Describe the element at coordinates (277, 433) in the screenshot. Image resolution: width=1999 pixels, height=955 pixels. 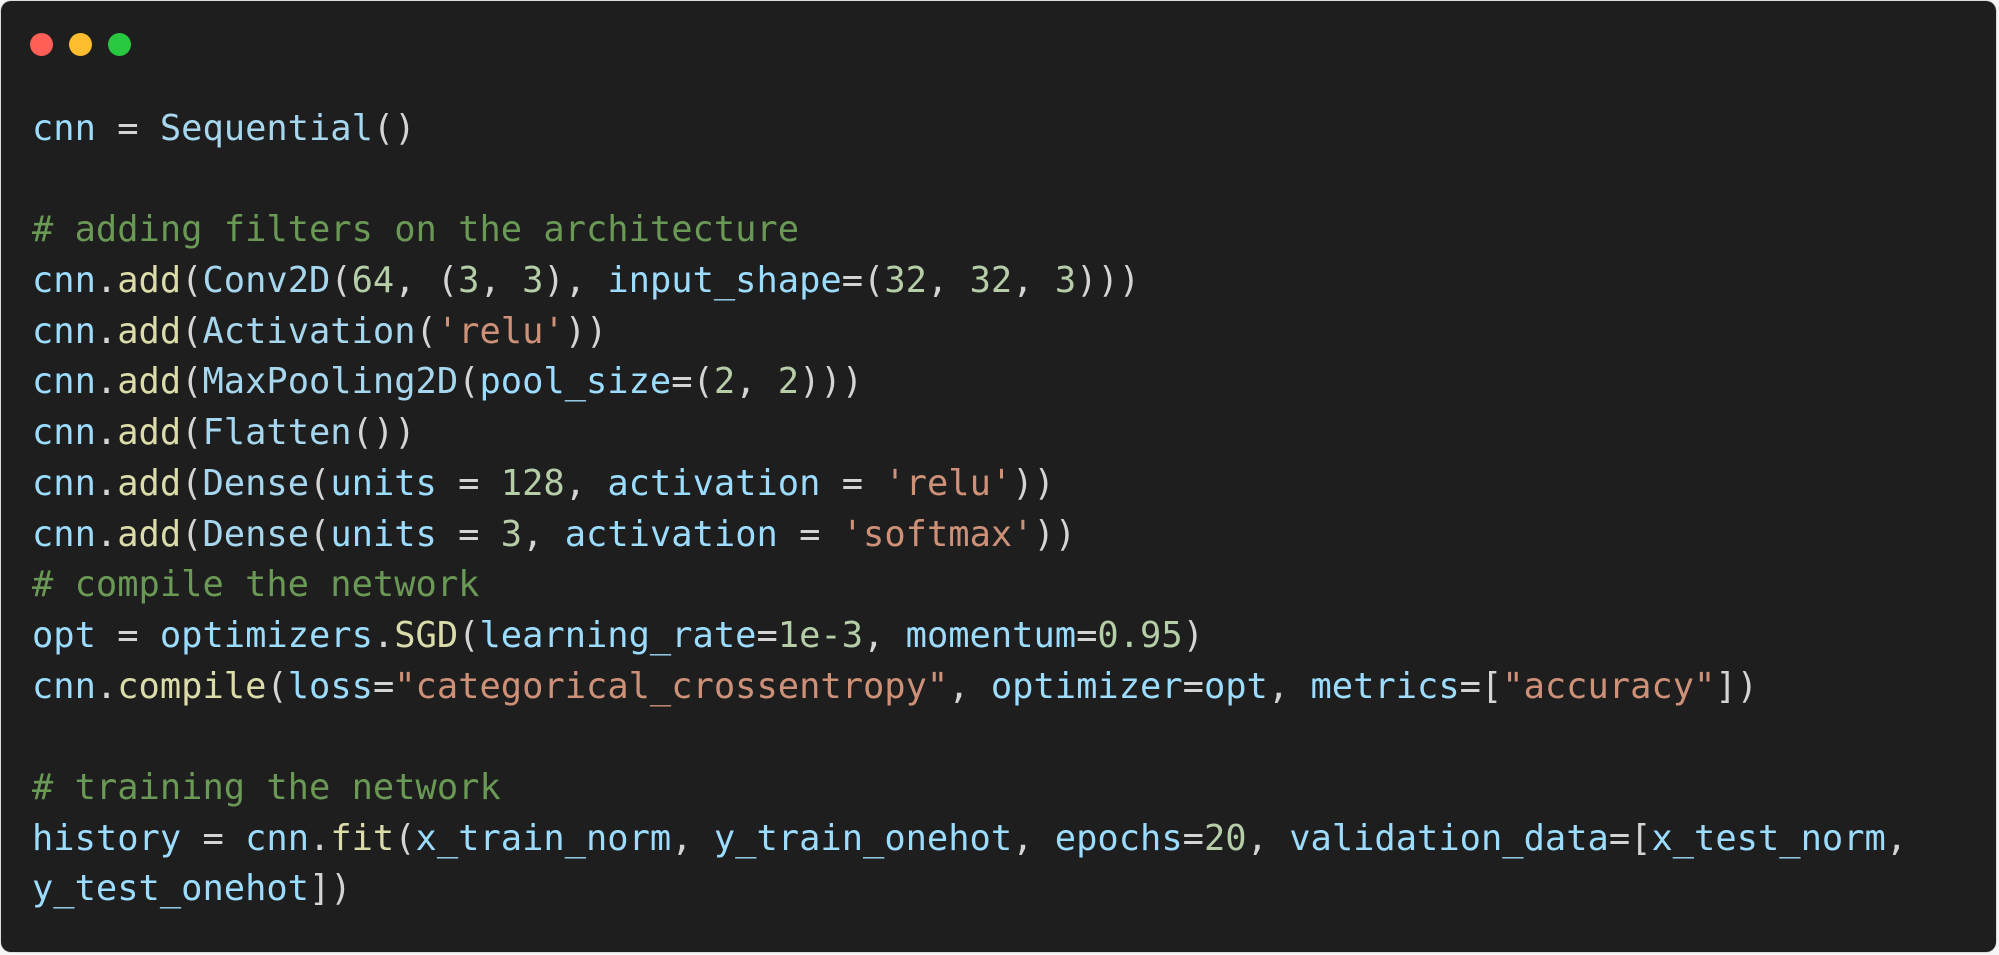
I see `code-token: Flatten` at that location.